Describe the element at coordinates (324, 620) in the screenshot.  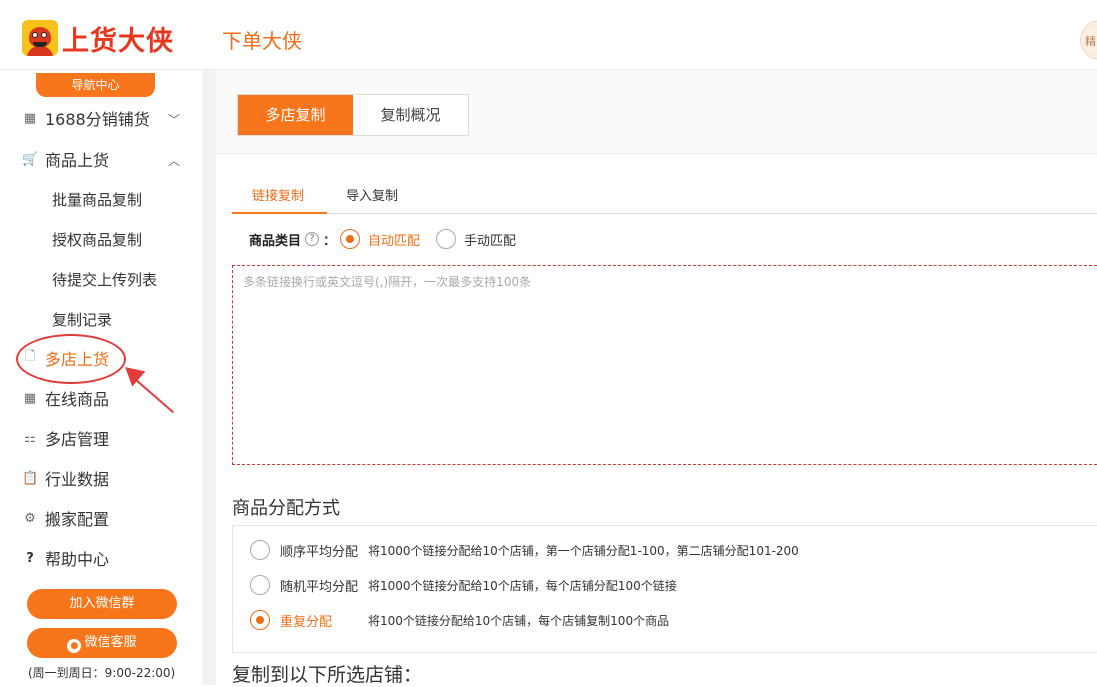
I see `repeat-label: 重复分配` at that location.